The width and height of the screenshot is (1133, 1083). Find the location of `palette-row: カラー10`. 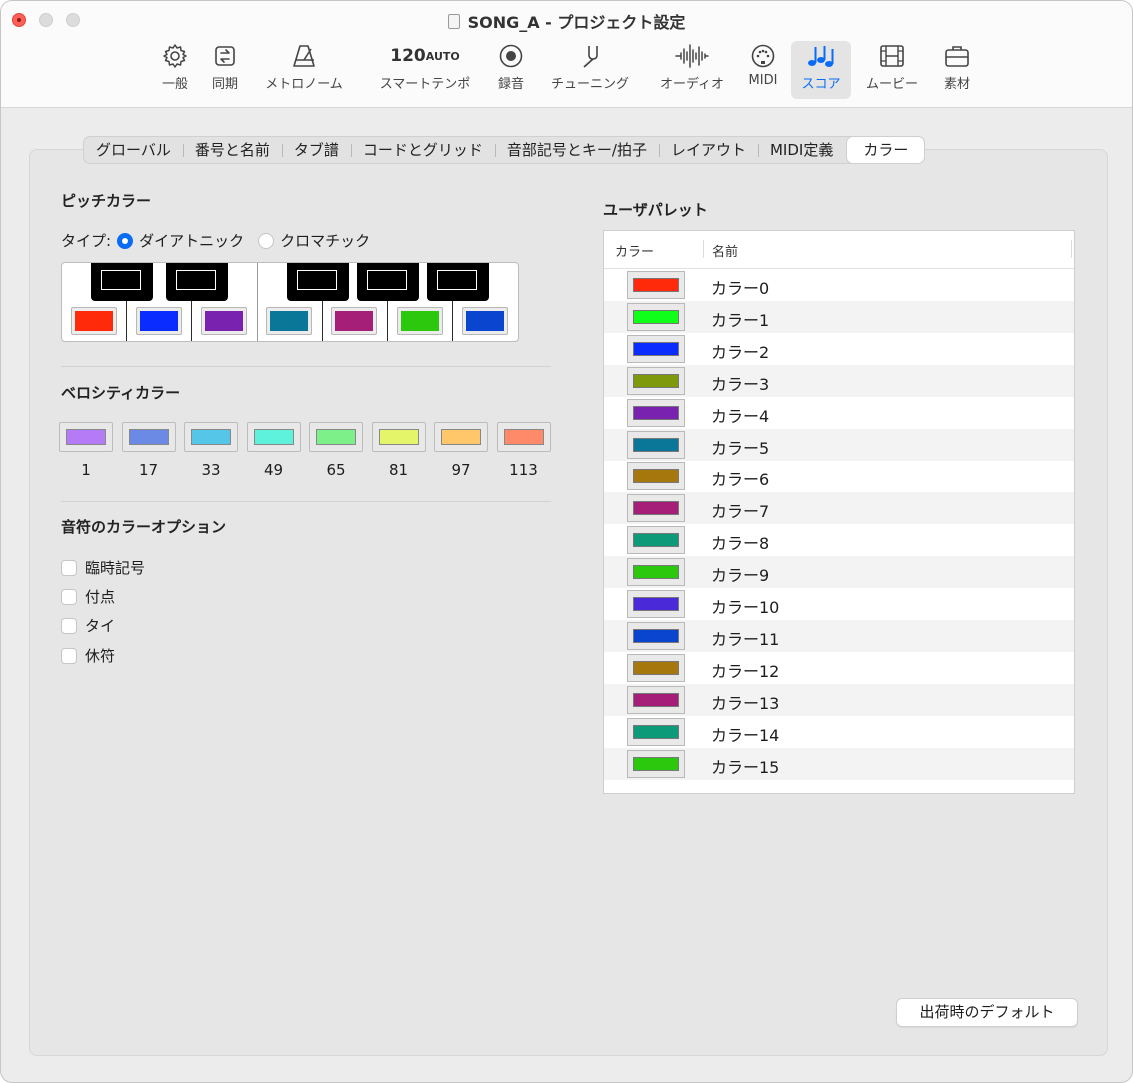

palette-row: カラー10 is located at coordinates (839, 604).